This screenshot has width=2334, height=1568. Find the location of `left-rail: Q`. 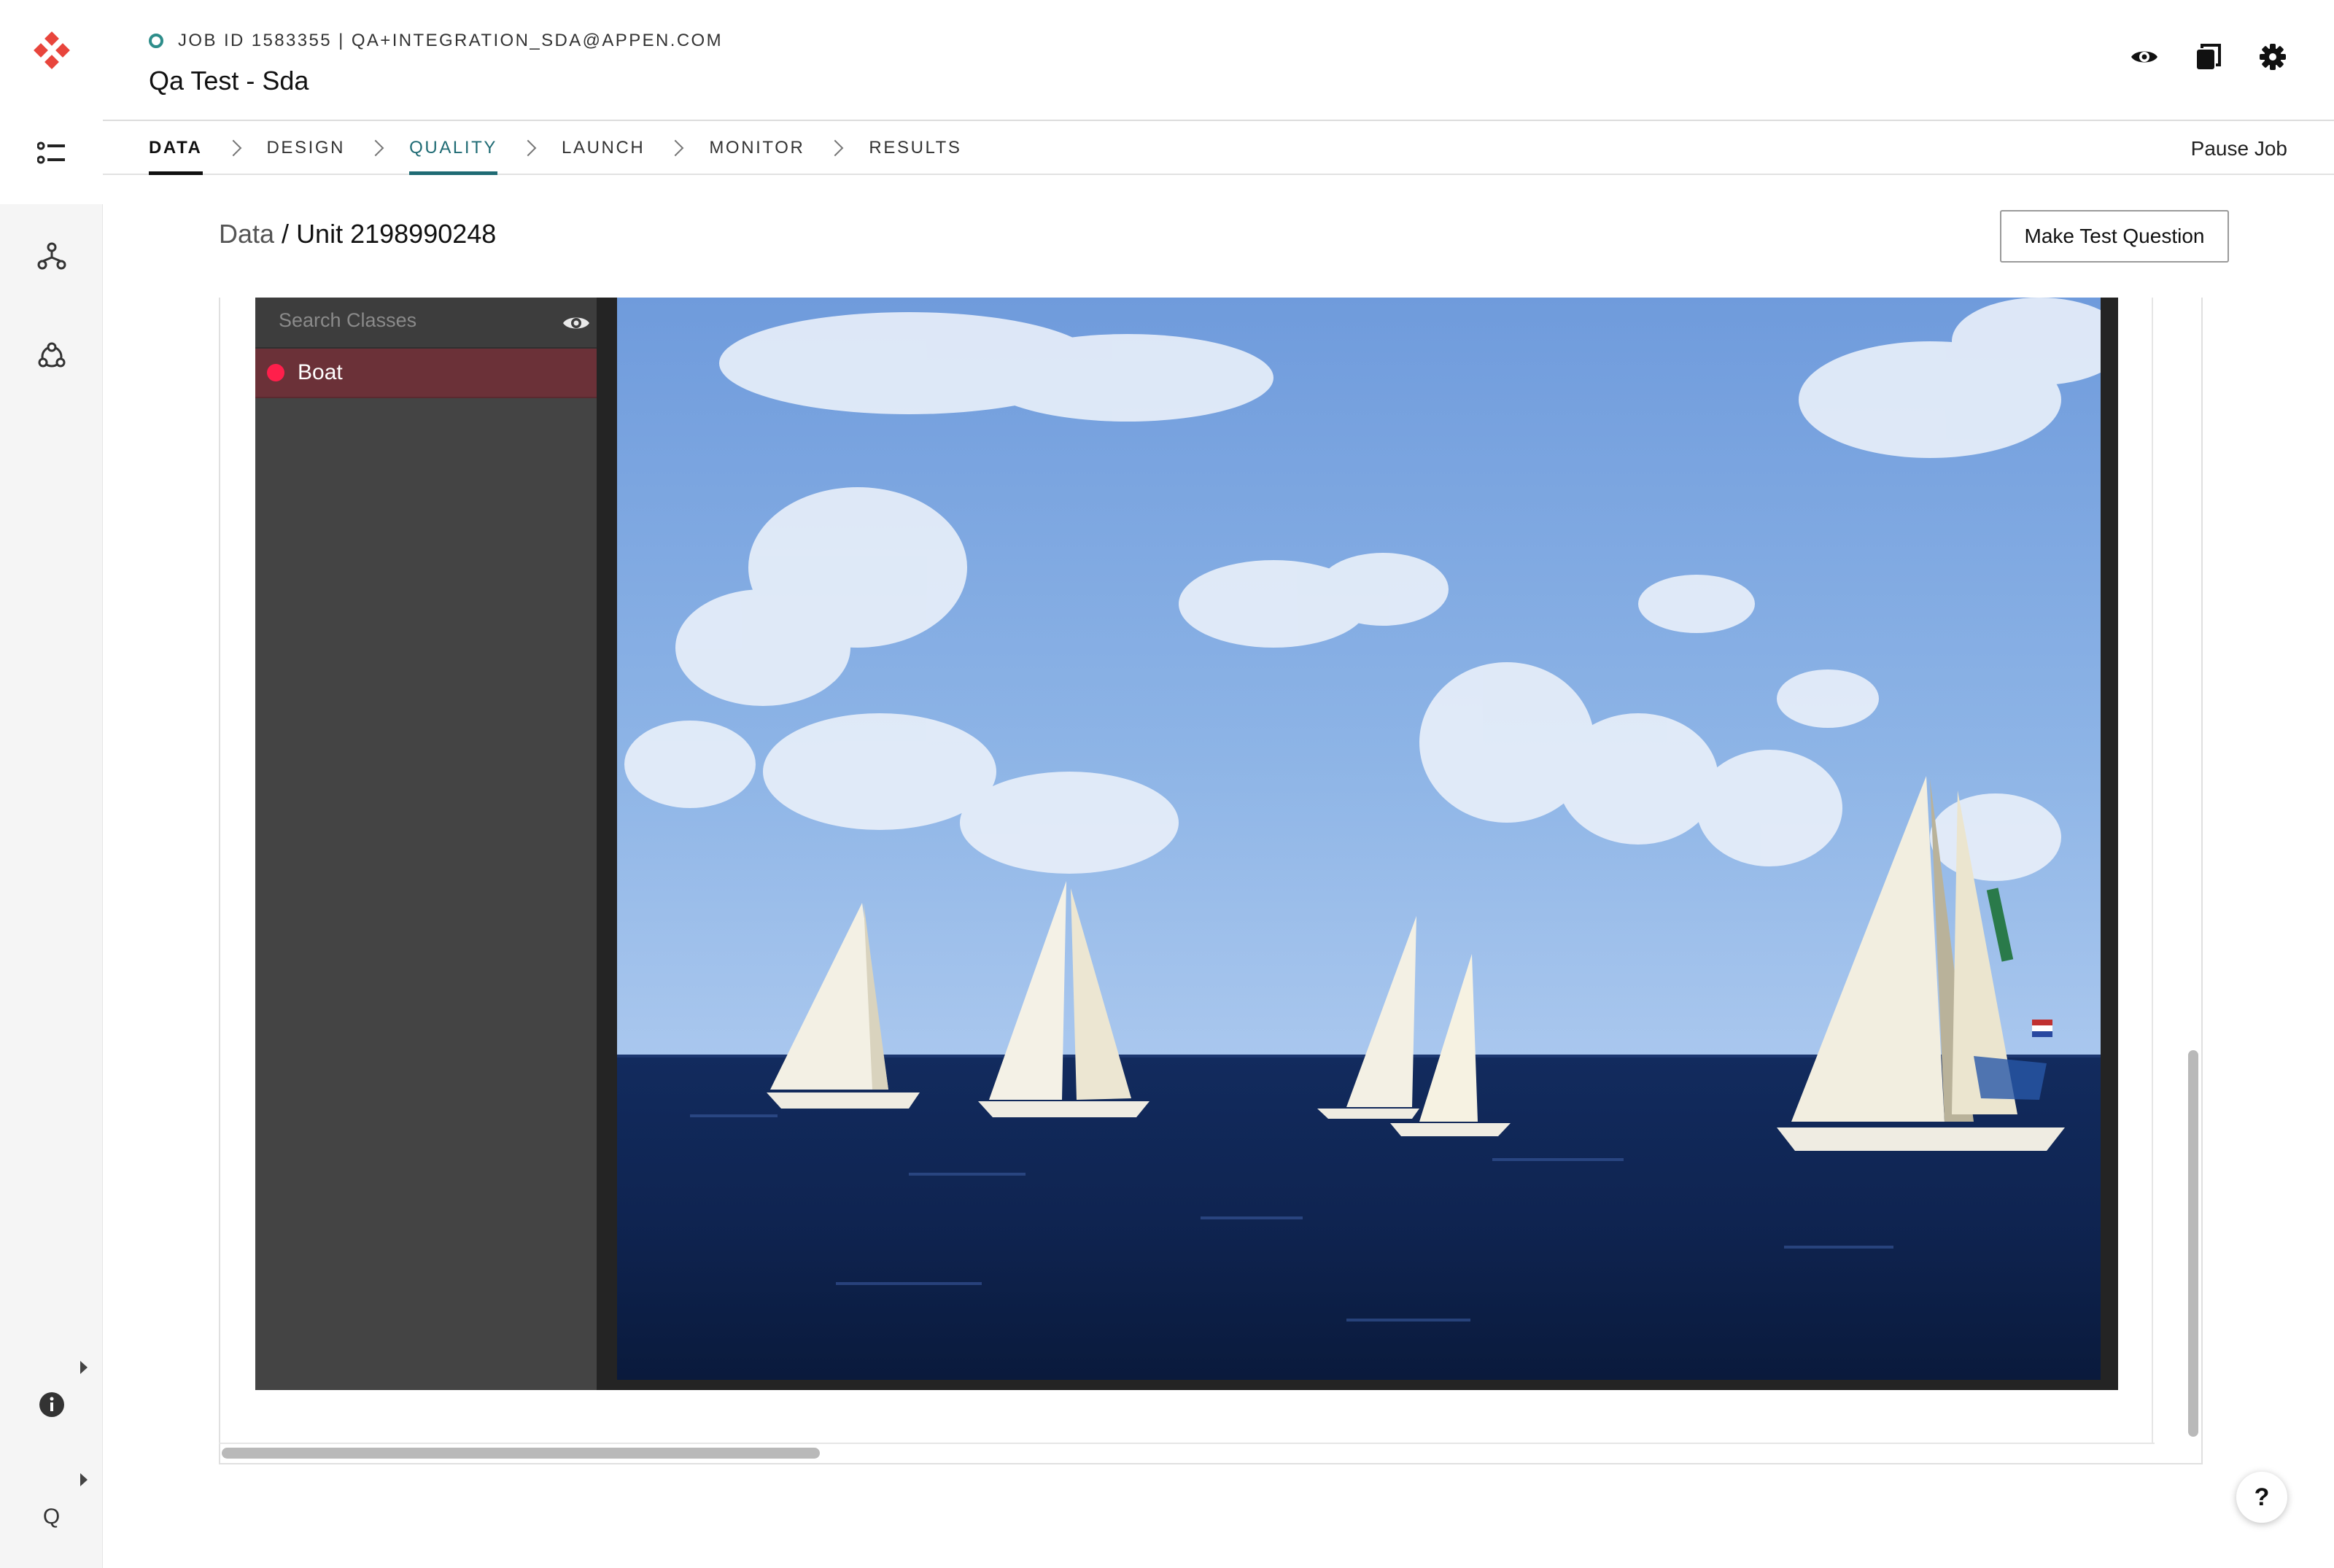

left-rail: Q is located at coordinates (51, 784).